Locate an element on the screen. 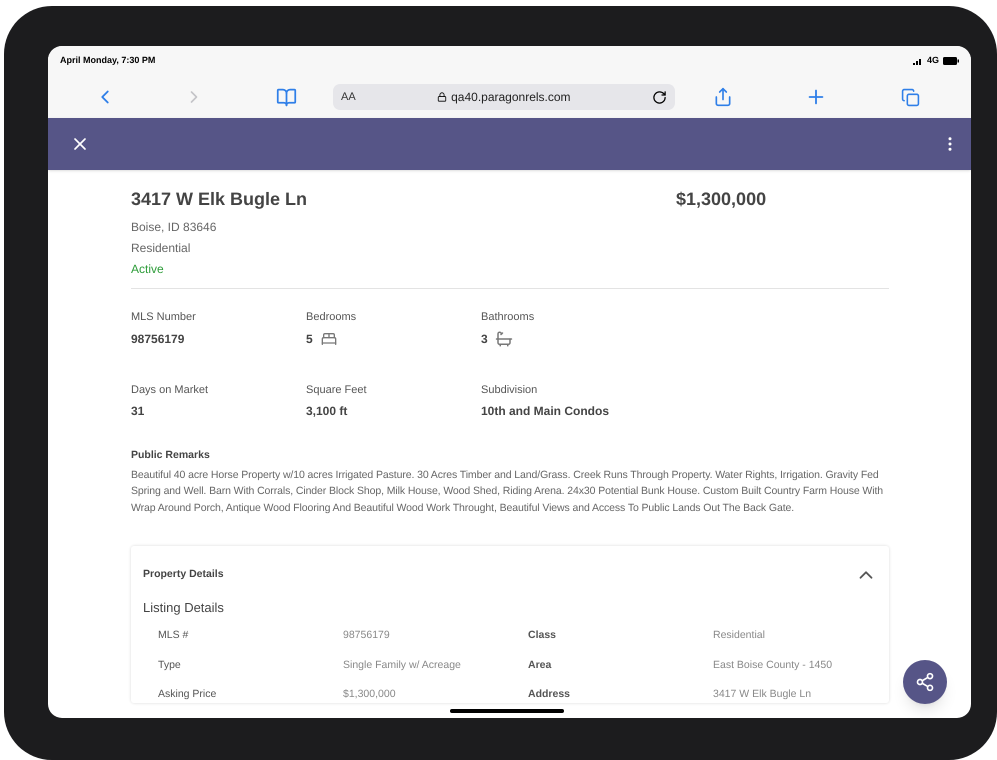  detail-label: Asking Price is located at coordinates (188, 694).